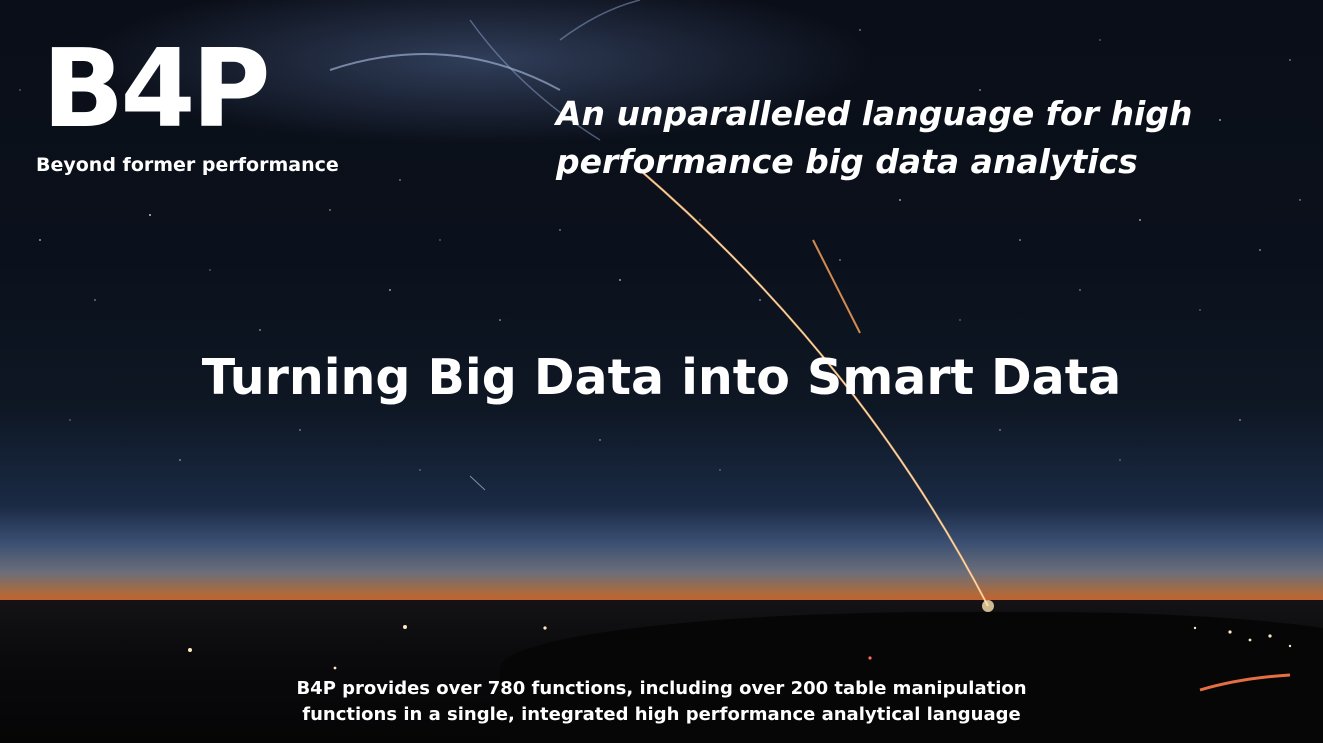  What do you see at coordinates (187, 165) in the screenshot?
I see `logo-tagline: Beyond former performance` at bounding box center [187, 165].